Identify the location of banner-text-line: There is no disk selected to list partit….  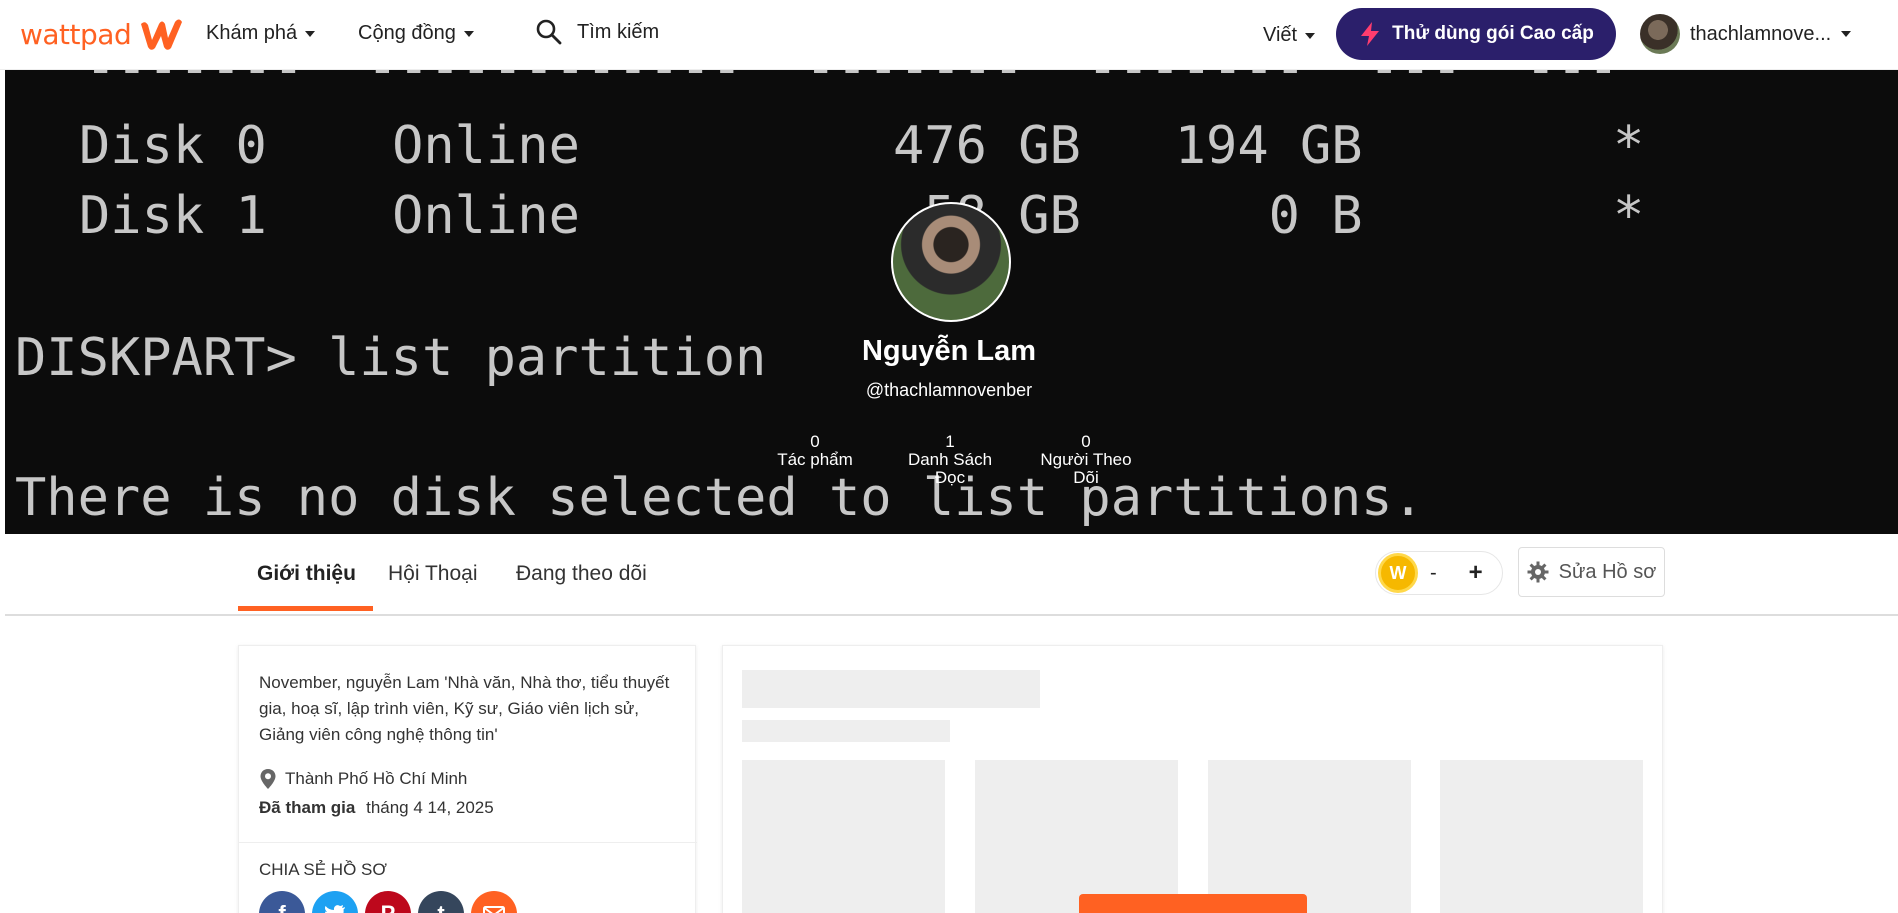
(719, 498).